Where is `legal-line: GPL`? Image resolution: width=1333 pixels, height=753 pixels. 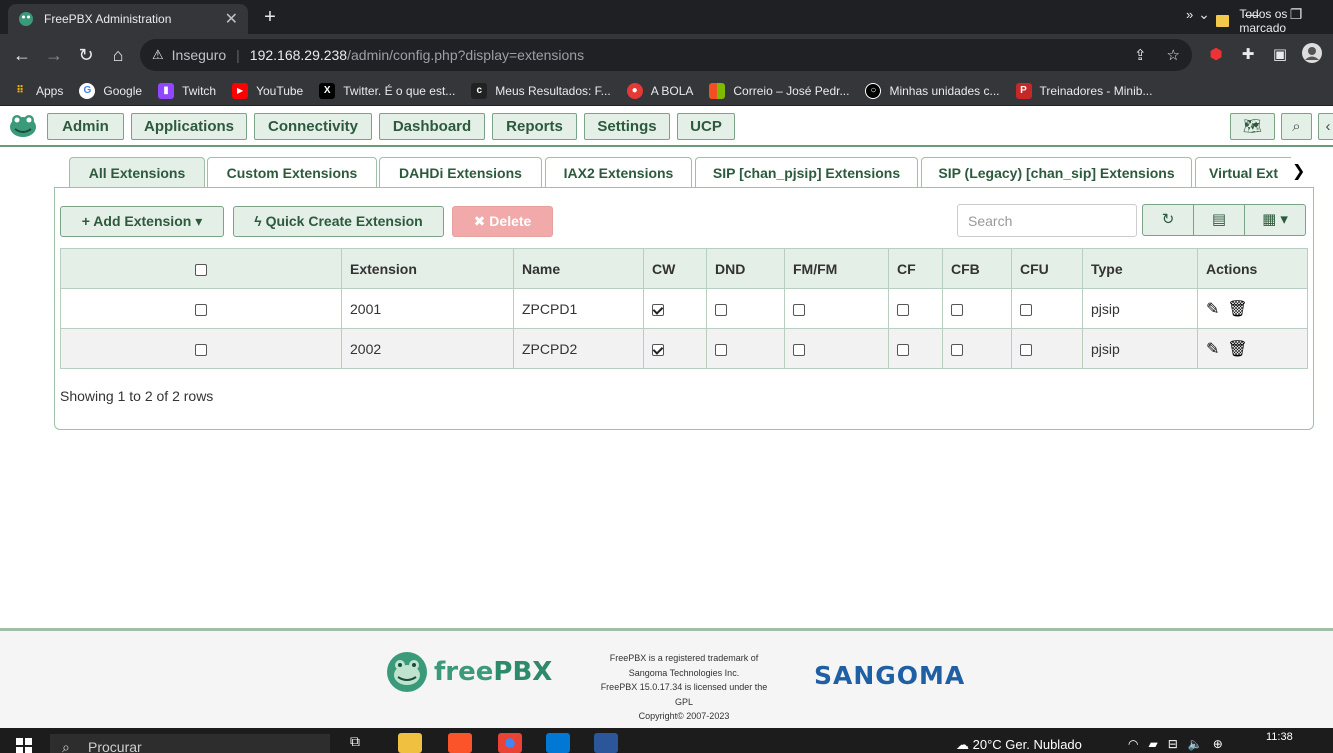
legal-line: GPL is located at coordinates (684, 702).